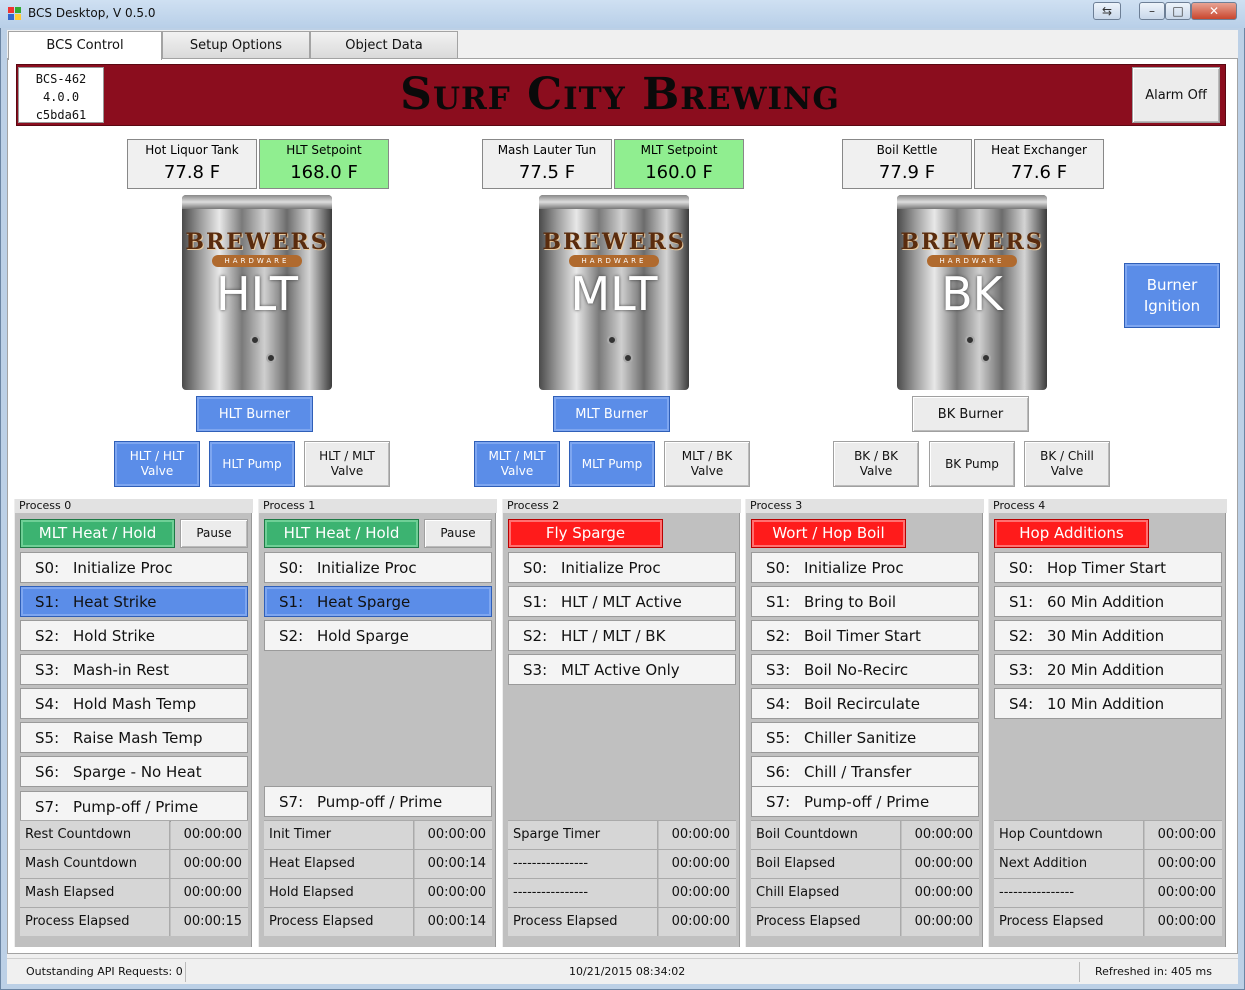 The height and width of the screenshot is (990, 1245). Describe the element at coordinates (378, 863) in the screenshot. I see `timer-row: Heat Elapsed 00:00:14` at that location.